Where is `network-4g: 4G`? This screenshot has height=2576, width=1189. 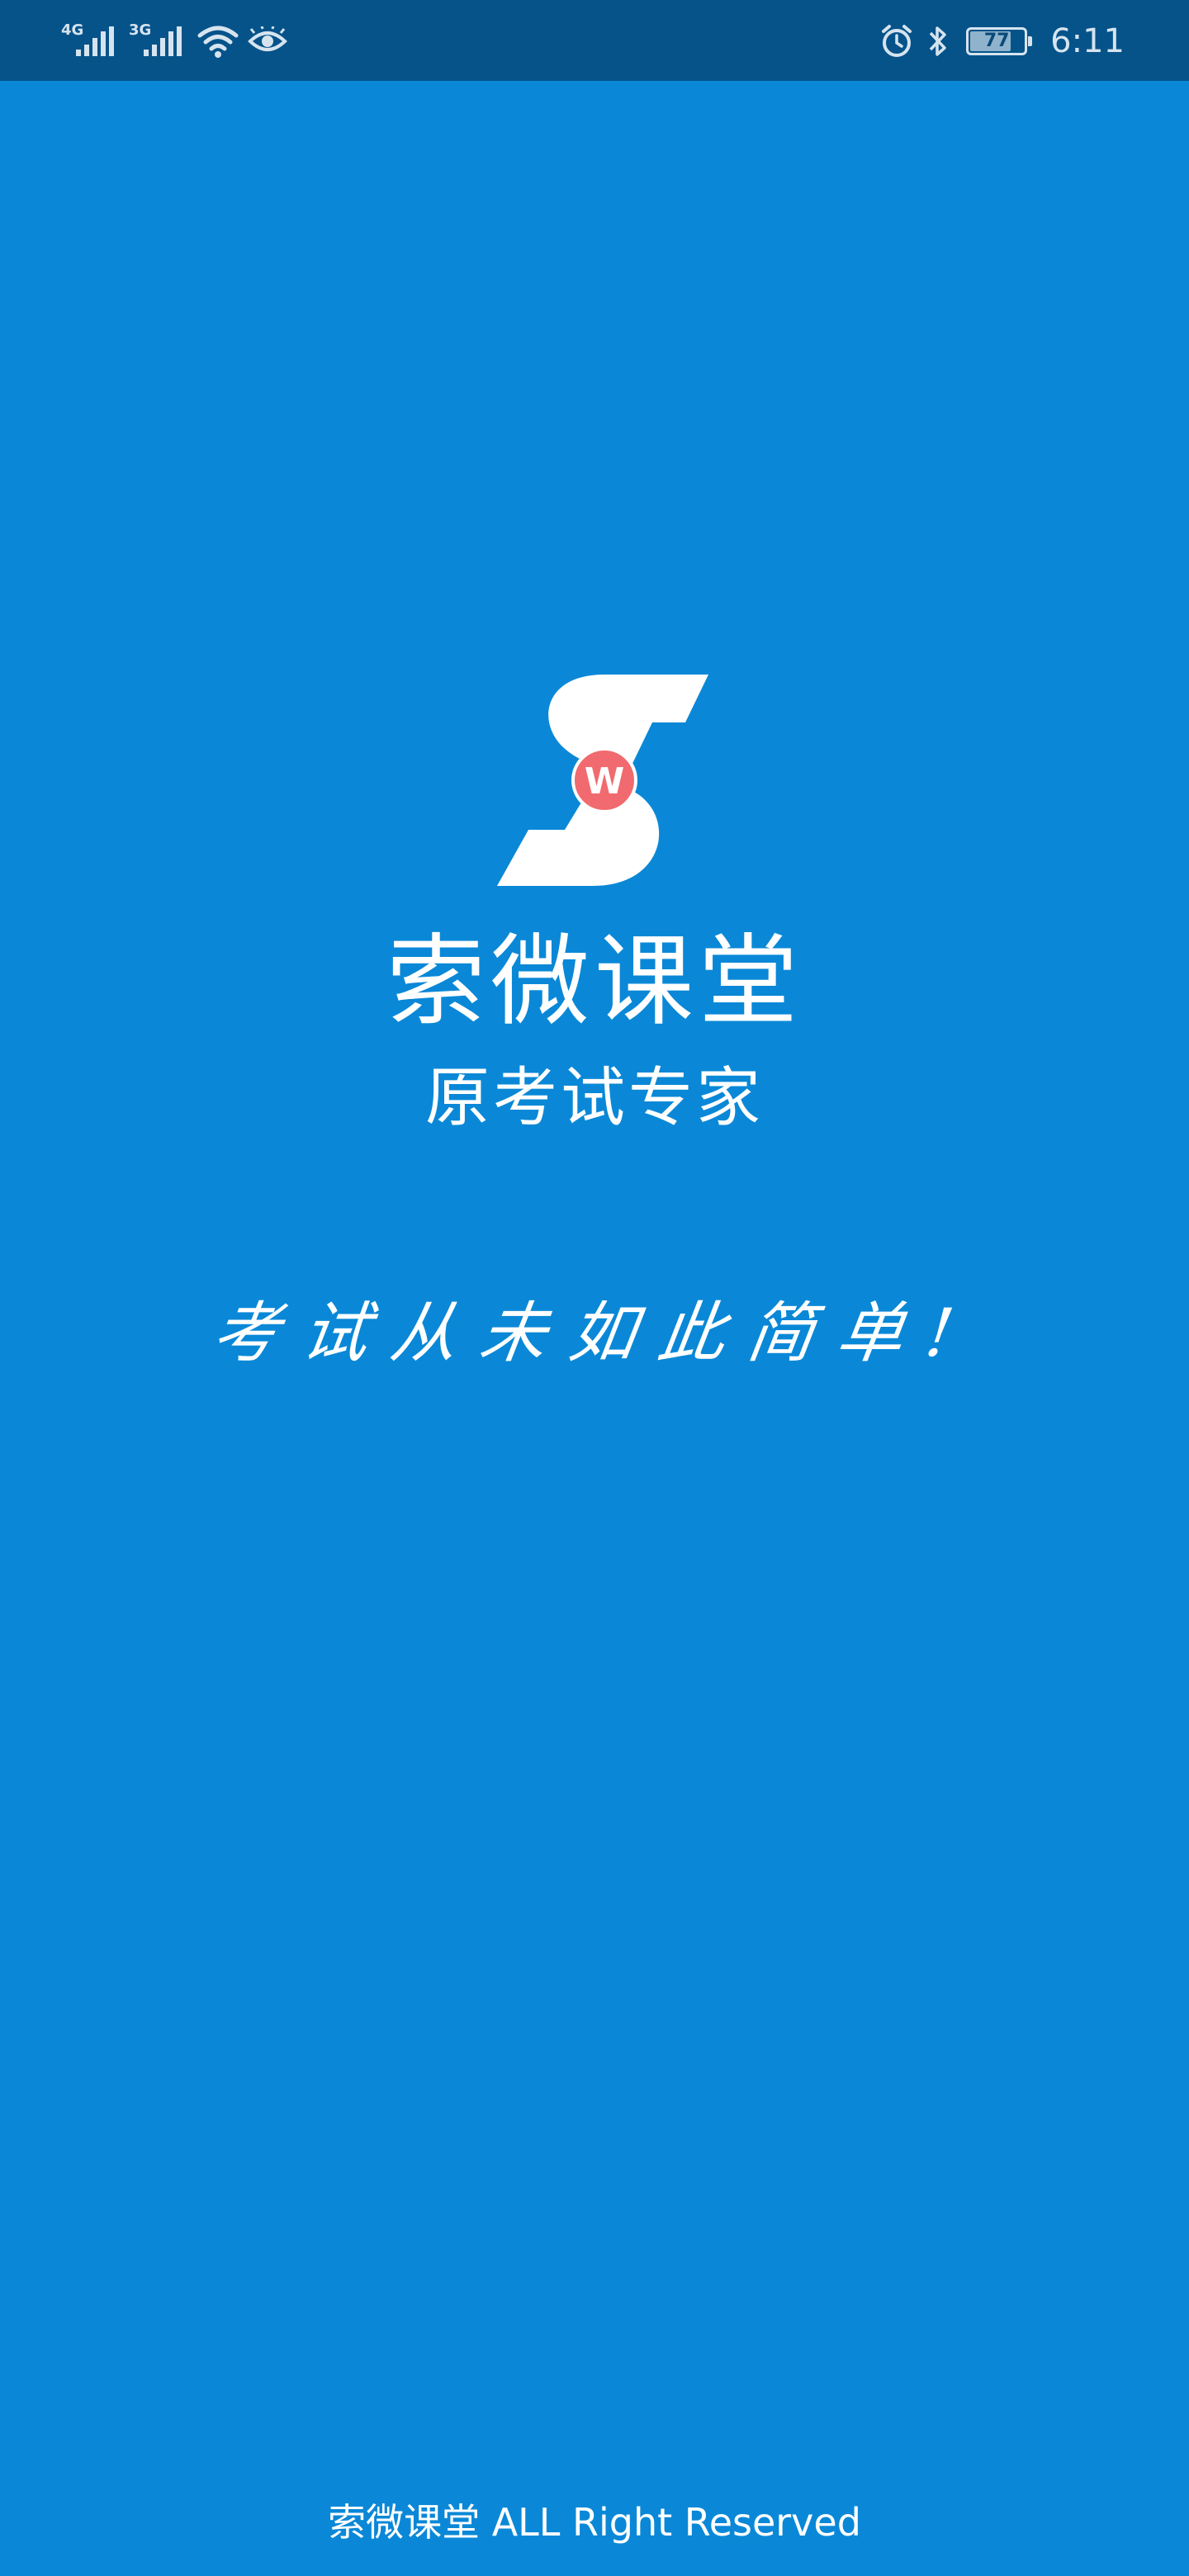
network-4g: 4G is located at coordinates (91, 41).